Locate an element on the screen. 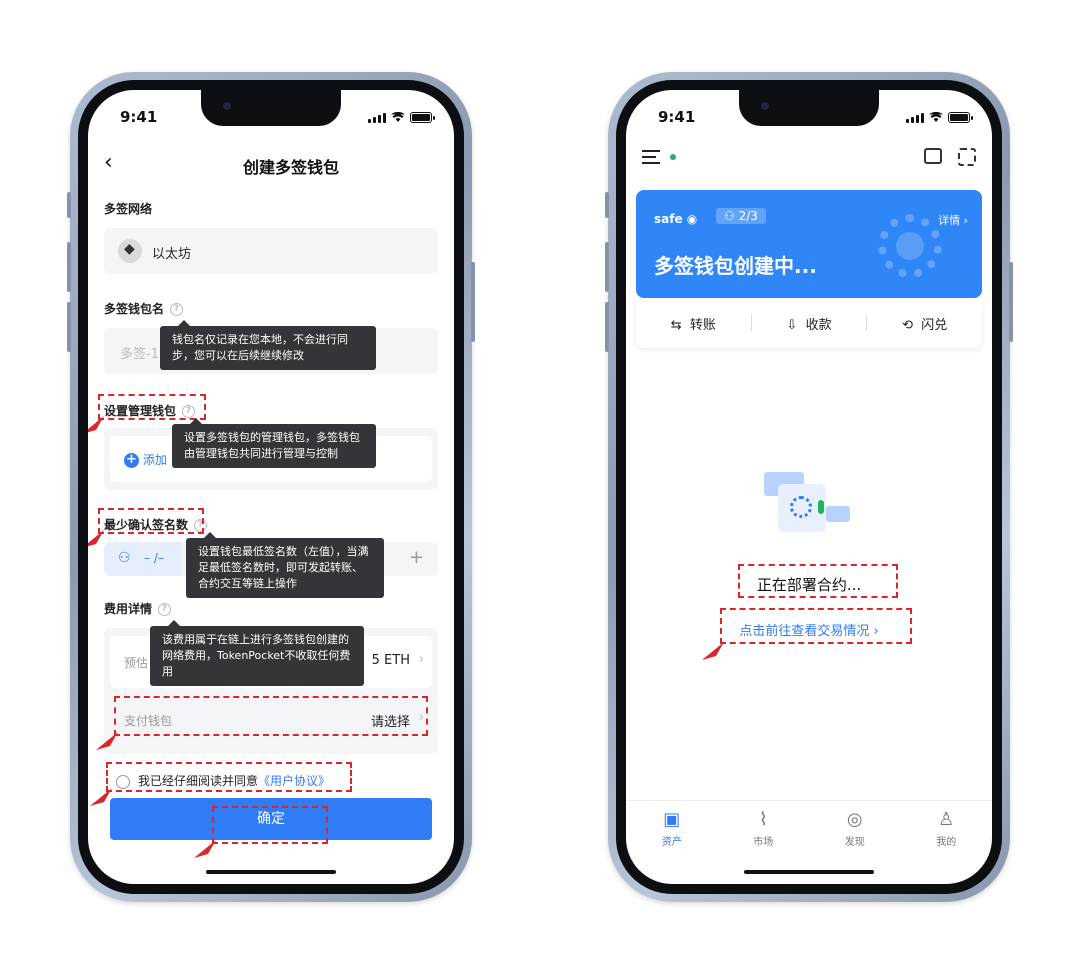 This screenshot has width=1080, height=960. card-decoration-icon is located at coordinates (910, 246).